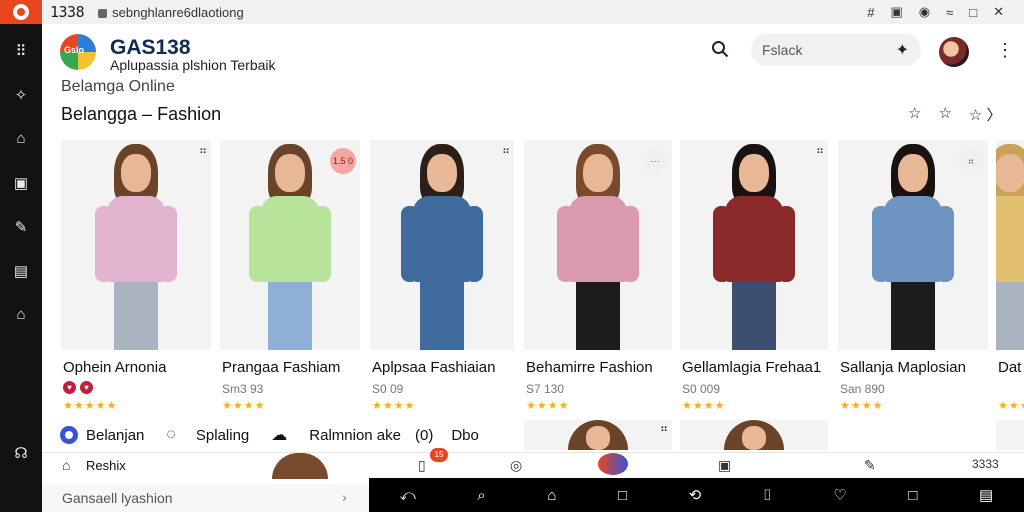 Image resolution: width=1024 pixels, height=512 pixels. Describe the element at coordinates (336, 435) in the screenshot. I see `tab-ralmnion: ☁ Ralmnion ake` at that location.